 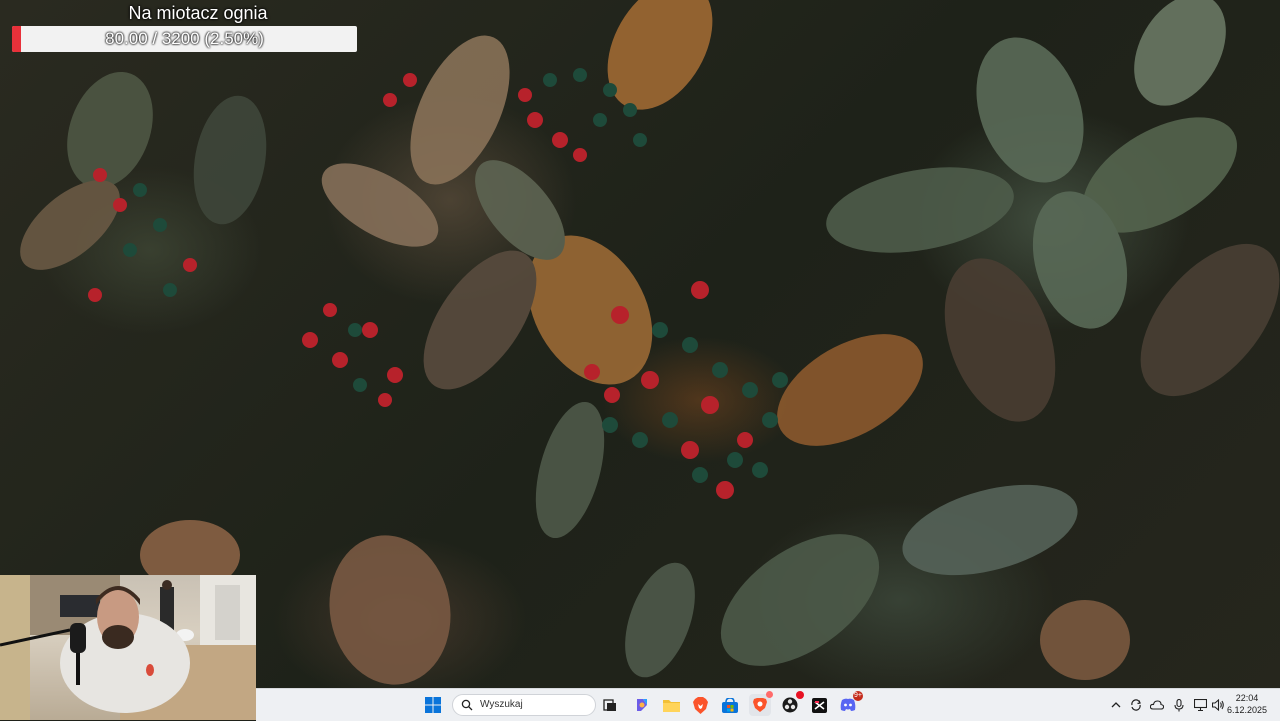 What do you see at coordinates (858, 696) in the screenshot?
I see `discord-notification-badge: 9+` at bounding box center [858, 696].